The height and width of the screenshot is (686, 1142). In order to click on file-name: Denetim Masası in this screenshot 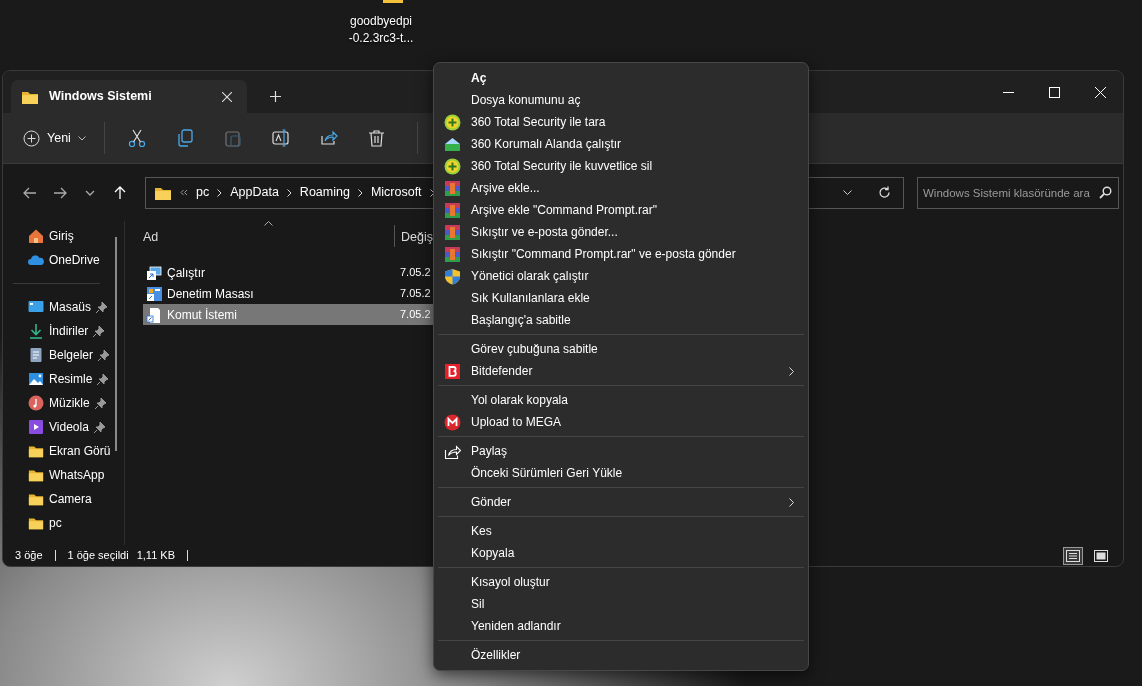, I will do `click(211, 294)`.